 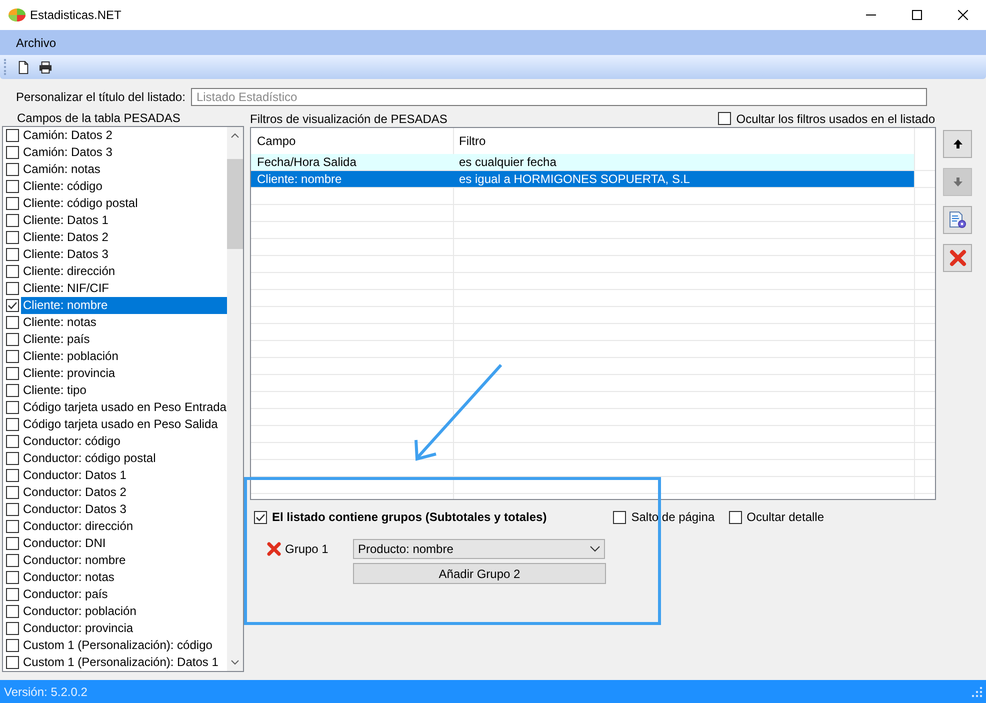 I want to click on scrollbar, so click(x=235, y=399).